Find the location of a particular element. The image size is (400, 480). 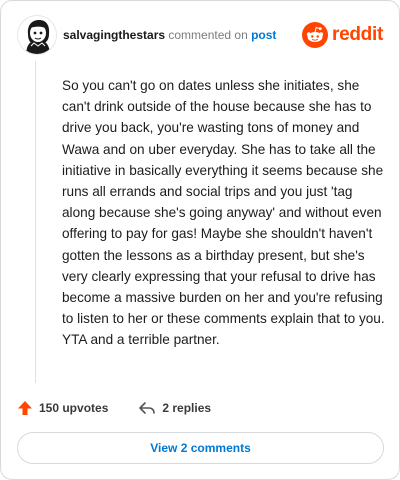

user-avatar is located at coordinates (37, 35).